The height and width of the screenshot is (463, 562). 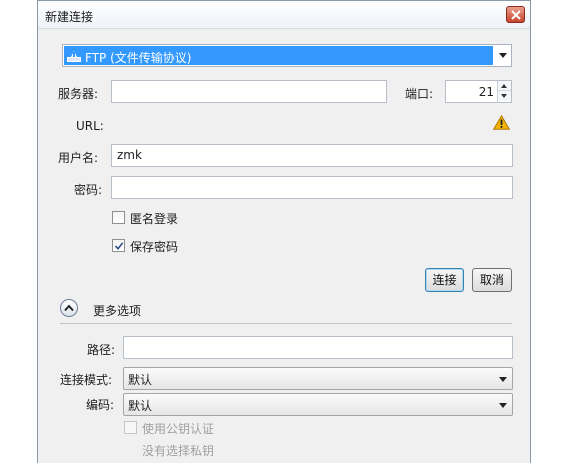 What do you see at coordinates (318, 378) in the screenshot?
I see `connect-mode-select: 默认` at bounding box center [318, 378].